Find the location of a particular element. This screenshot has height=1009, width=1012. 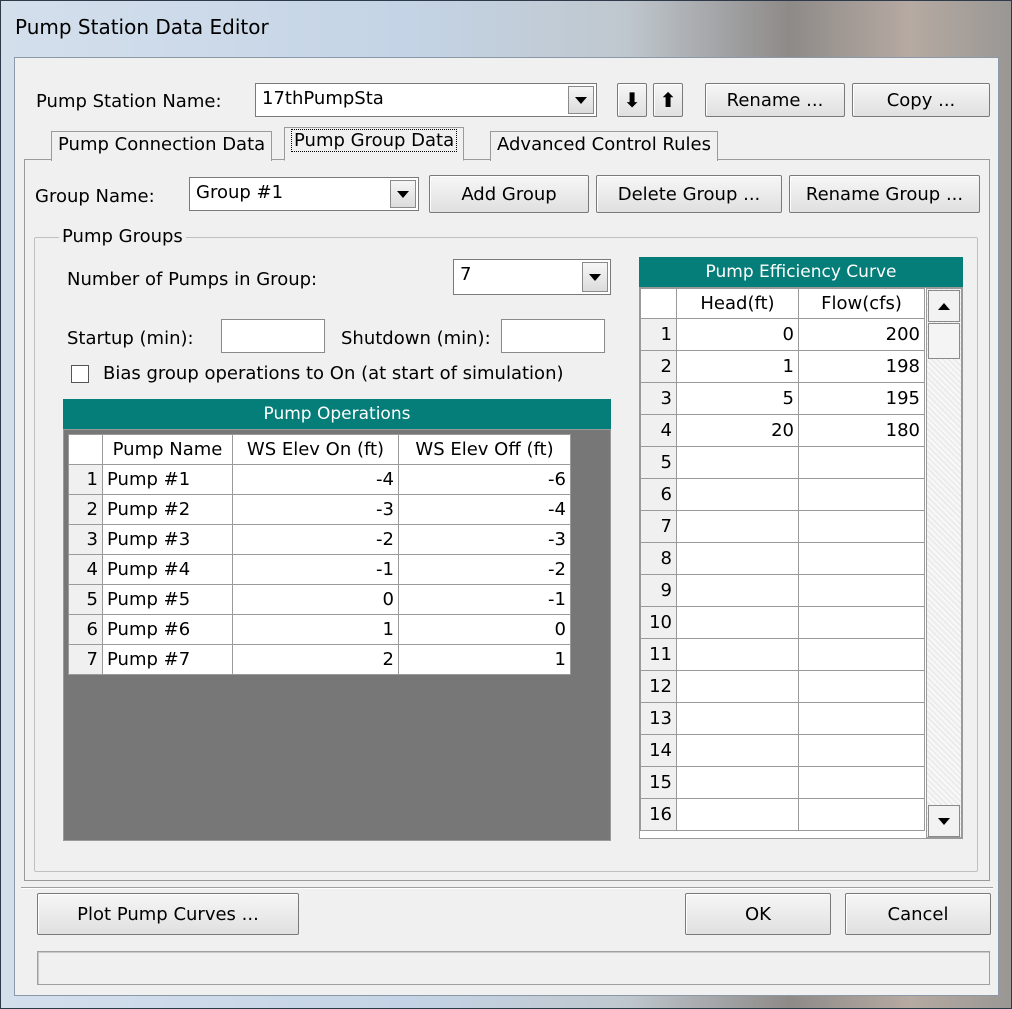

add-group-button: Add Group is located at coordinates (509, 194).